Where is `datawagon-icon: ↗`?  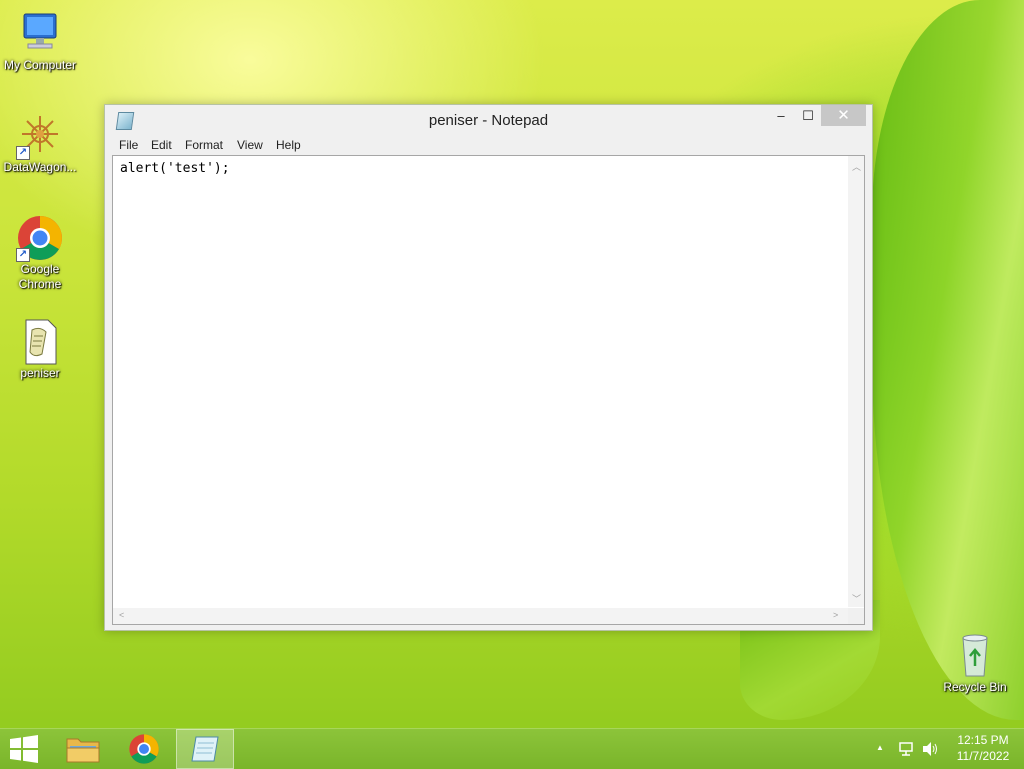 datawagon-icon: ↗ is located at coordinates (40, 136).